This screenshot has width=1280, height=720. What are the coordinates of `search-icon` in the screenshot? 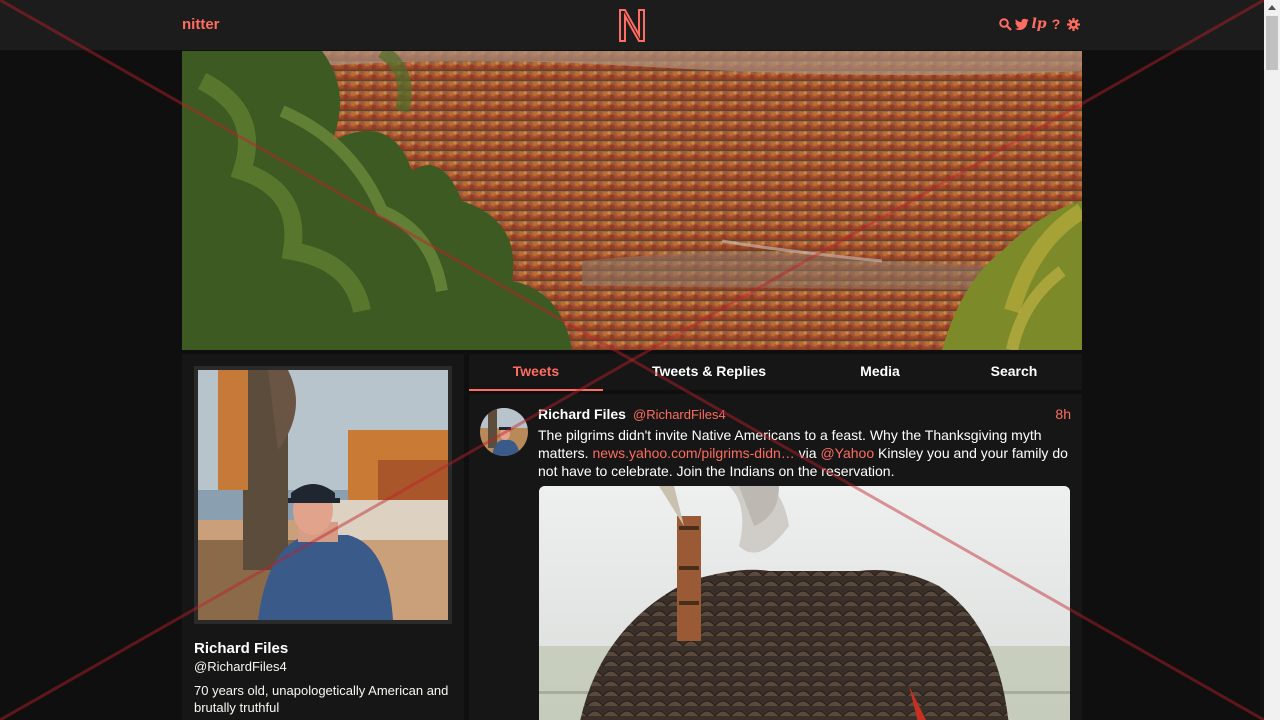 It's located at (1005, 24).